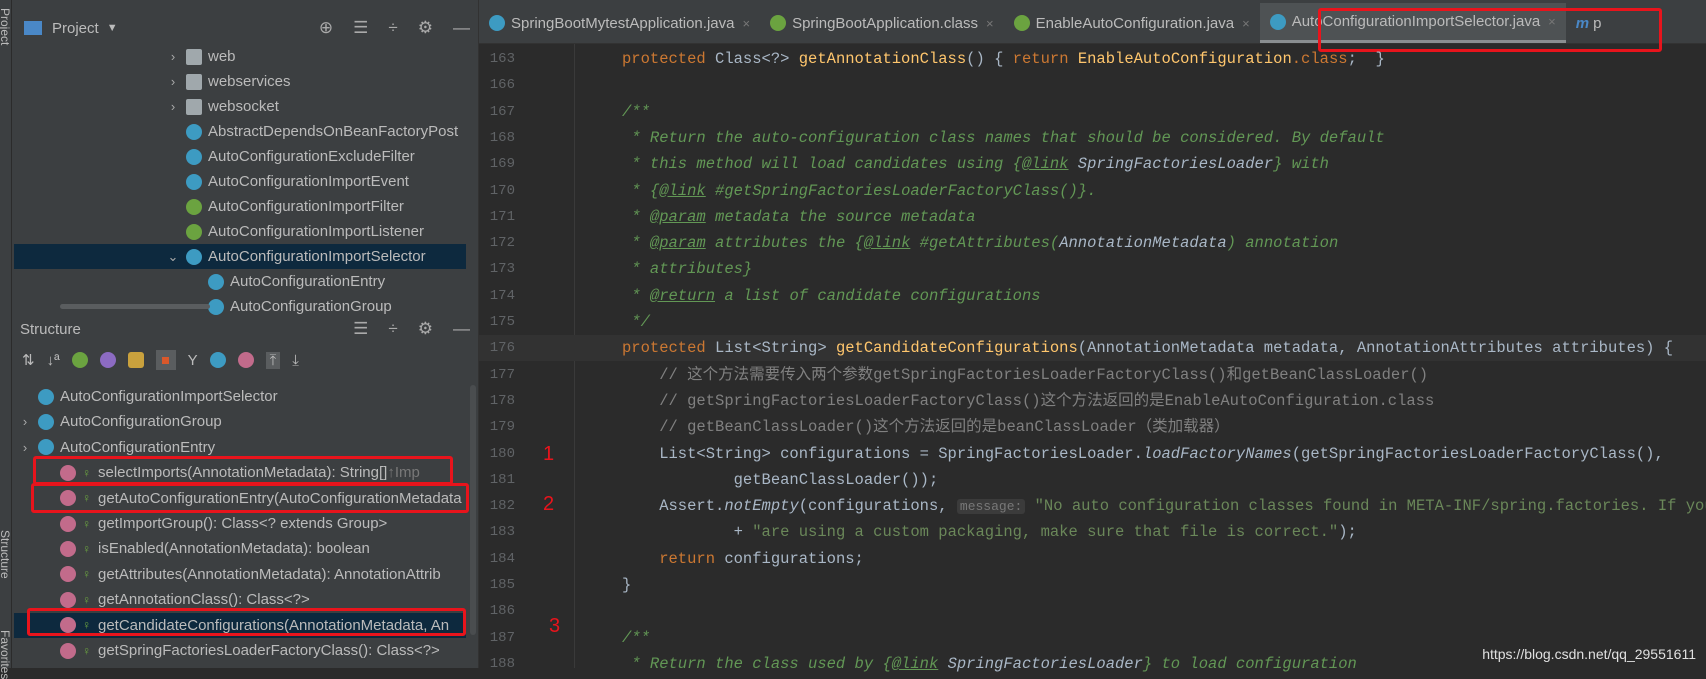  I want to click on tree-item: AutoConfigurationExcludeFilter, so click(240, 156).